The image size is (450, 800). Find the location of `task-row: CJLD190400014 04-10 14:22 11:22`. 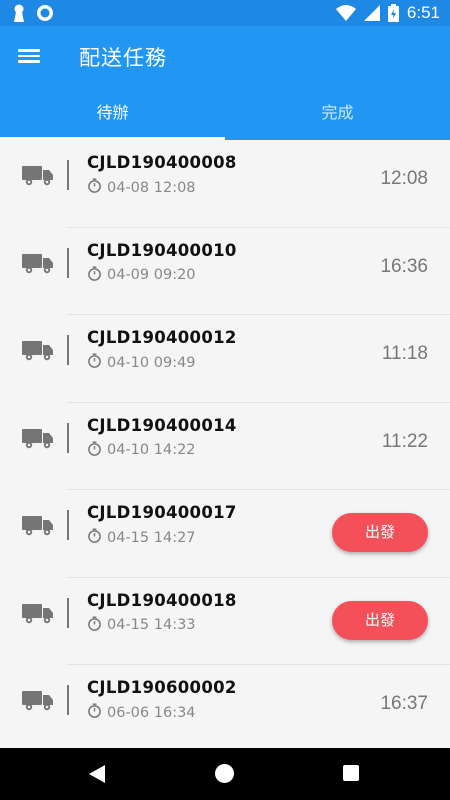

task-row: CJLD190400014 04-10 14:22 11:22 is located at coordinates (225, 446).